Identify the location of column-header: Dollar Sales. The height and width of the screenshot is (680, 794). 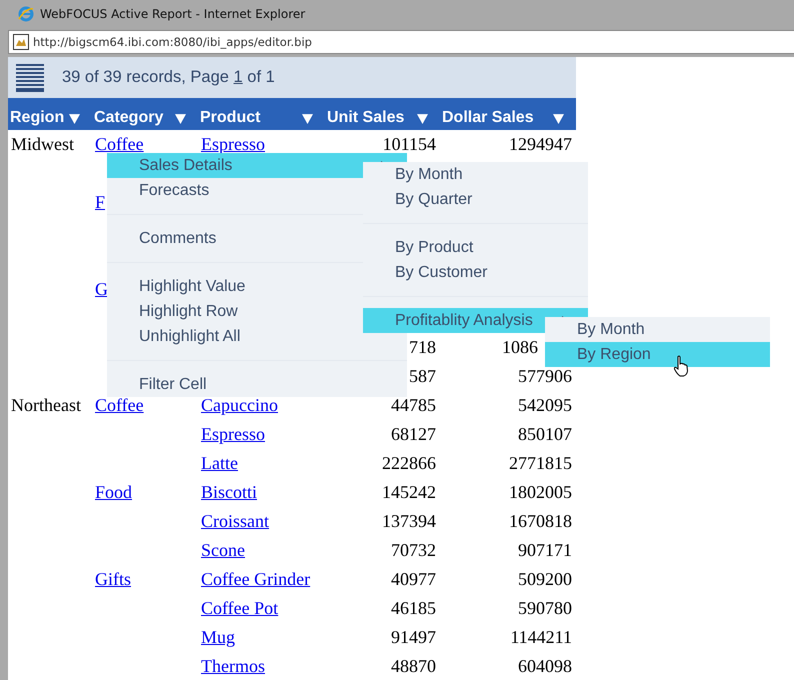
(508, 119).